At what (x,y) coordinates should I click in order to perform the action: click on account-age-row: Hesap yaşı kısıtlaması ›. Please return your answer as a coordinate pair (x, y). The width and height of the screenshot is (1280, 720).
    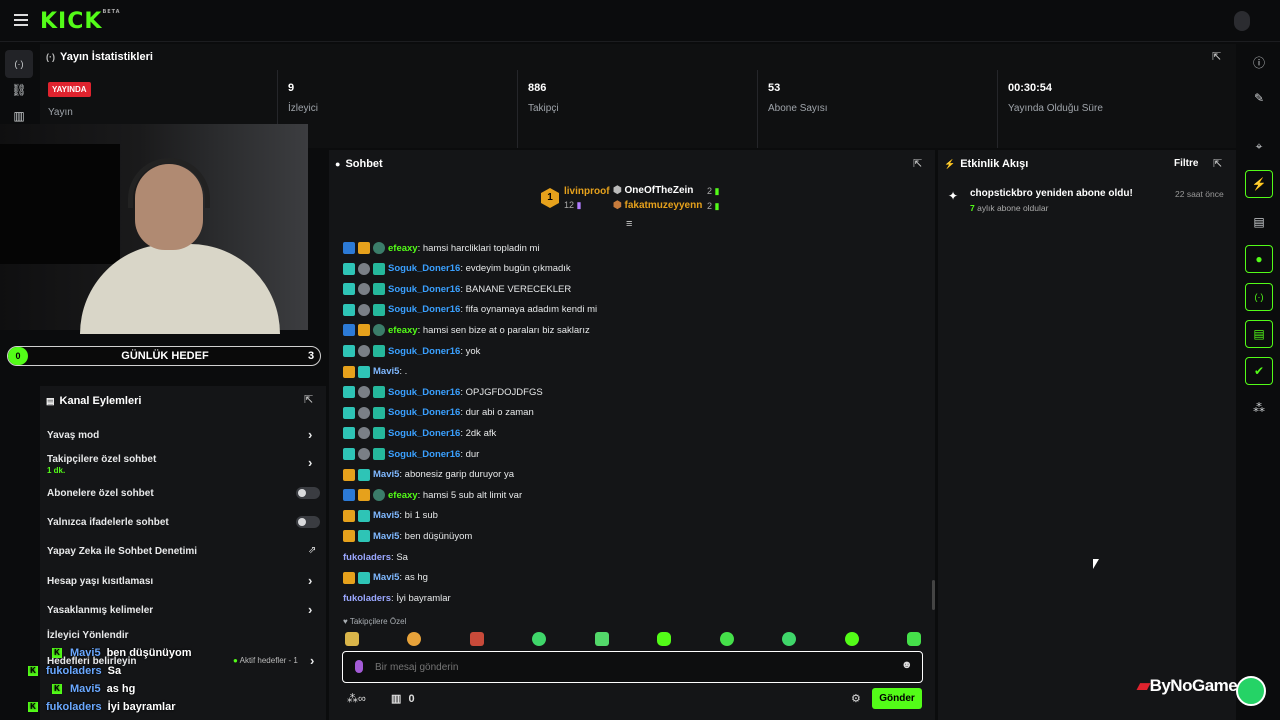
    Looking at the image, I should click on (183, 581).